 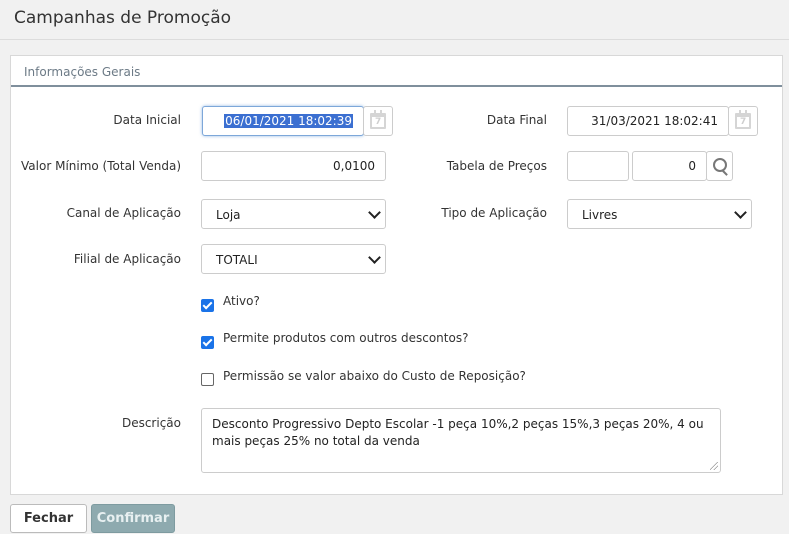 What do you see at coordinates (207, 305) in the screenshot?
I see `ativo-checkbox` at bounding box center [207, 305].